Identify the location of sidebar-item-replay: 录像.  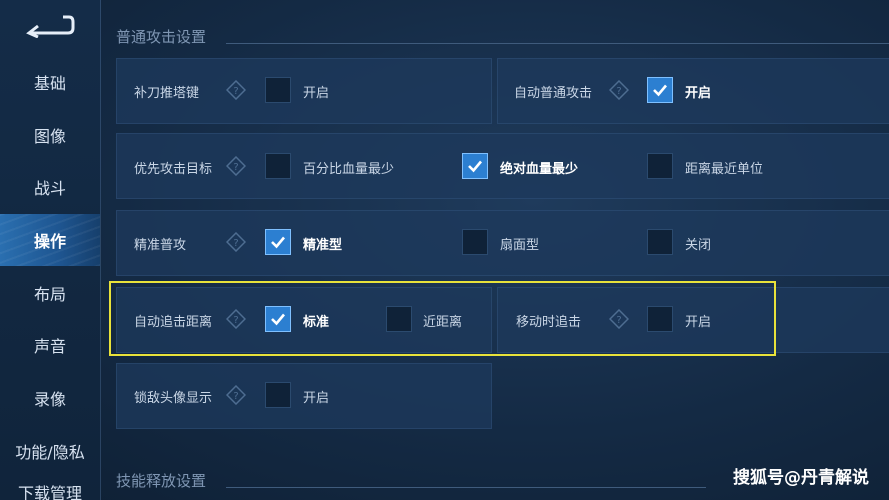
(50, 398).